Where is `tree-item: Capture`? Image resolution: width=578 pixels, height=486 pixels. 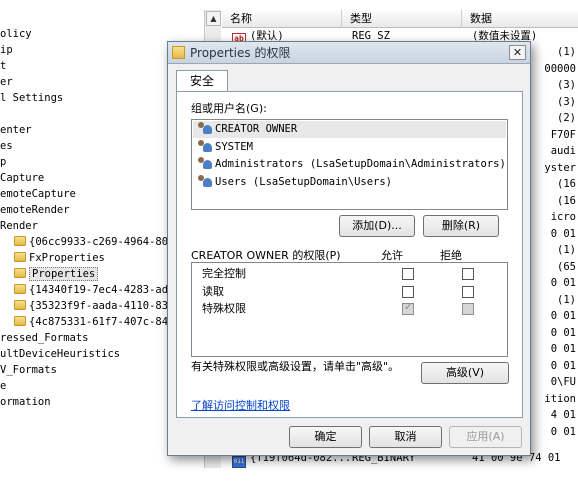
tree-item: Capture is located at coordinates (22, 178).